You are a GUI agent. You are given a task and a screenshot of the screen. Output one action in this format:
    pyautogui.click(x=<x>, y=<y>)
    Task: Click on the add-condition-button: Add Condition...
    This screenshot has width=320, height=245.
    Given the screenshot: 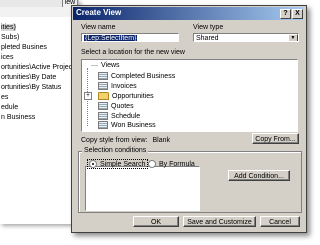 What is the action you would take?
    pyautogui.click(x=259, y=175)
    